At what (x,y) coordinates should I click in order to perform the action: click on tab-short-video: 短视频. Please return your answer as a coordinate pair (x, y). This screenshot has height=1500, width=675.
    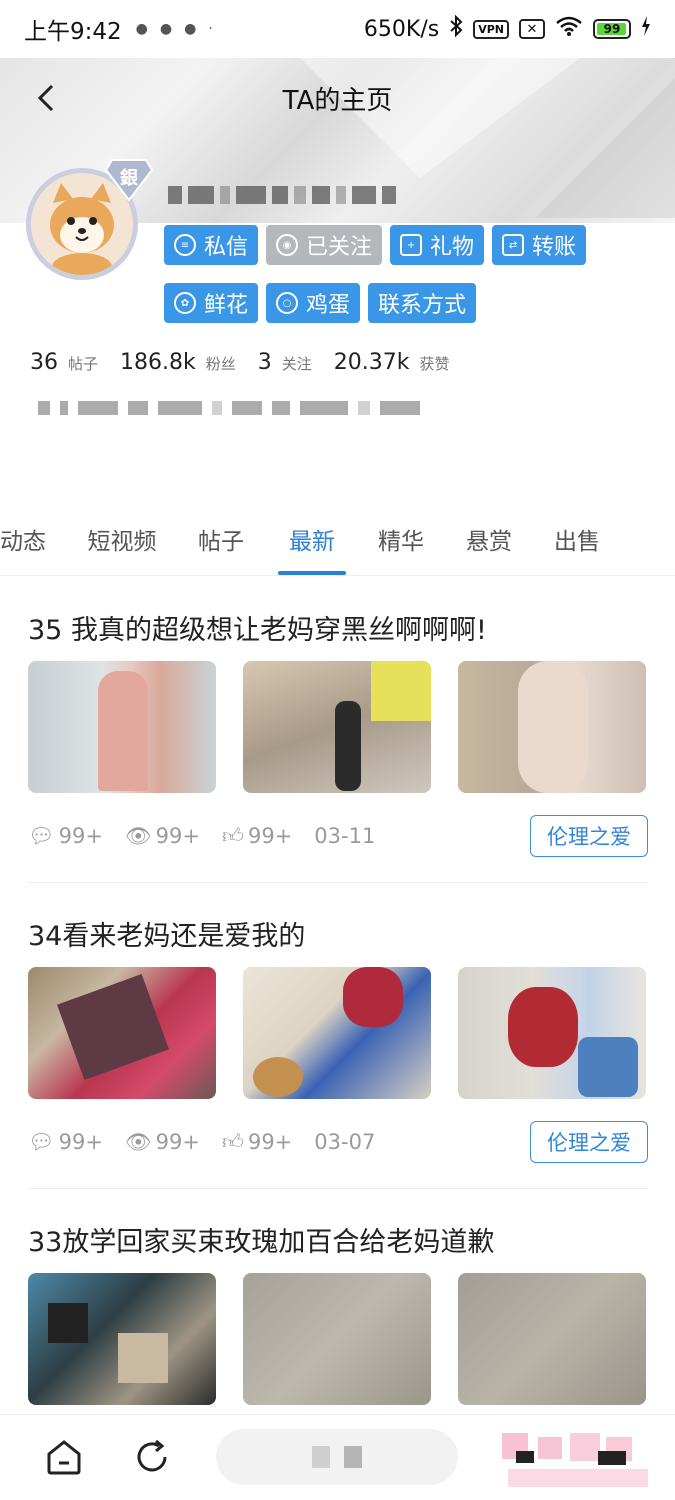
    Looking at the image, I should click on (122, 545).